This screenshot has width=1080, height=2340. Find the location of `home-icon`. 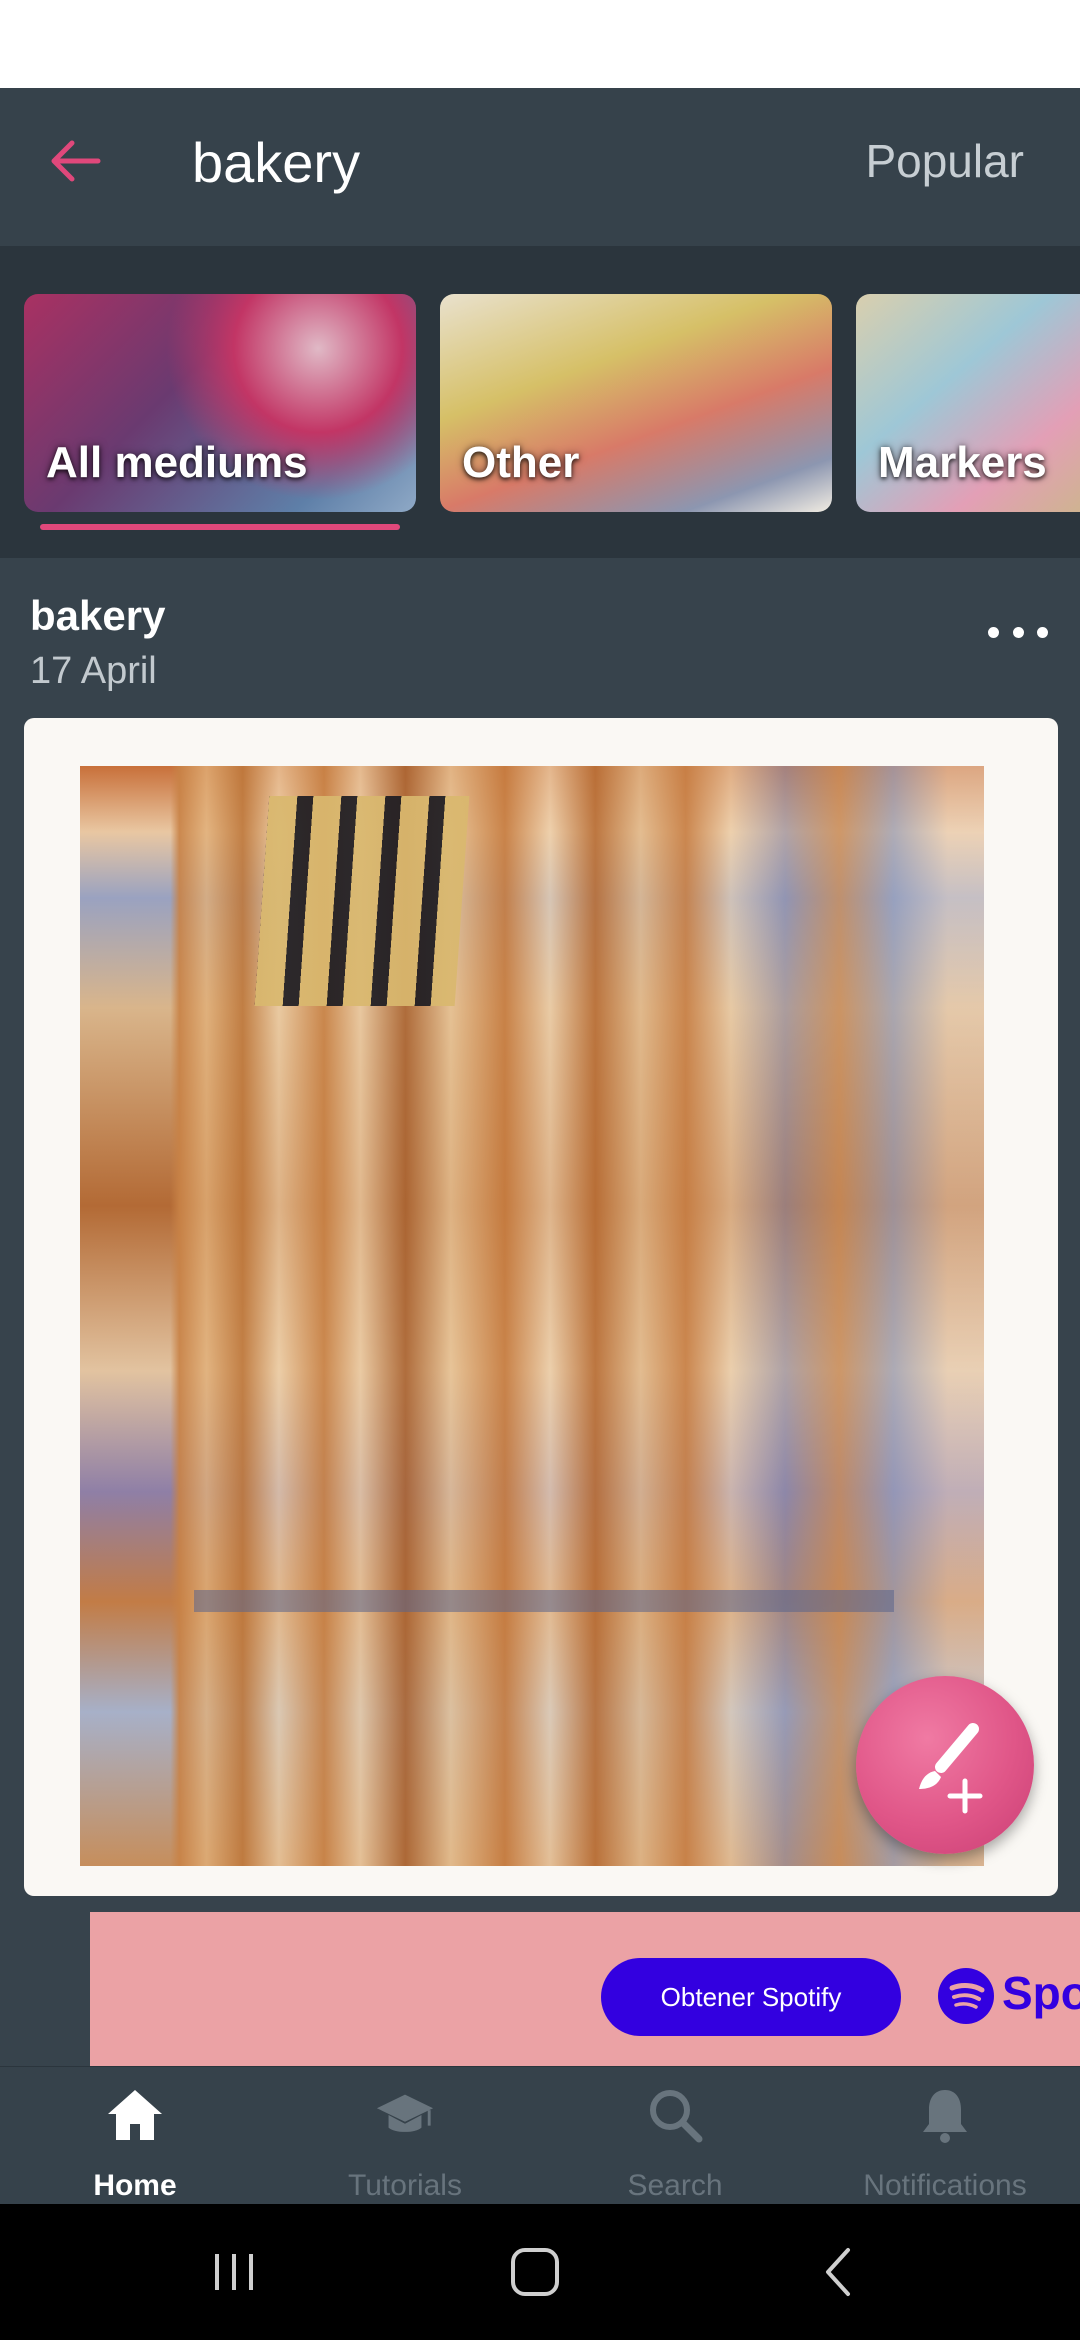

home-icon is located at coordinates (135, 2115).